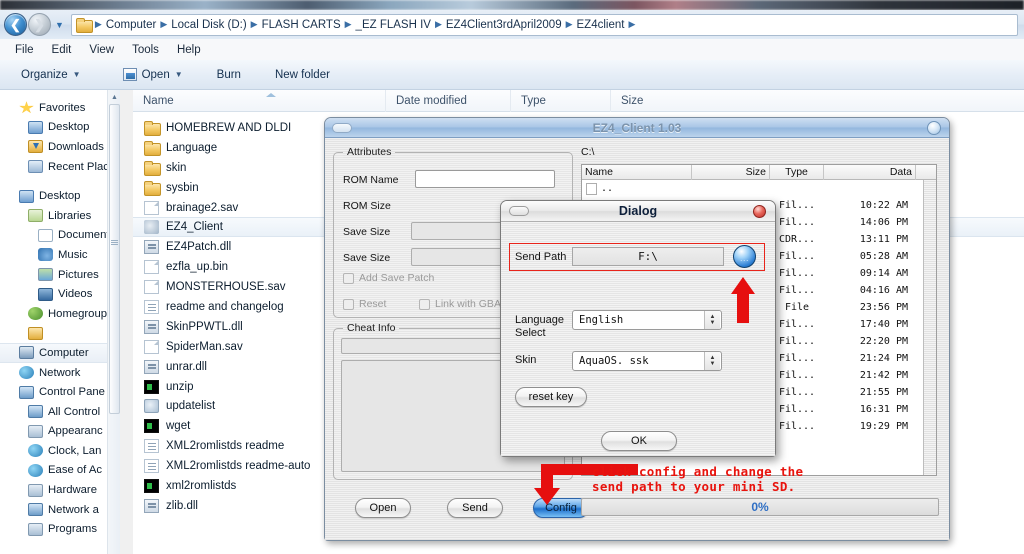 This screenshot has width=1024, height=554. I want to click on menu-item-edit: Edit, so click(62, 50).